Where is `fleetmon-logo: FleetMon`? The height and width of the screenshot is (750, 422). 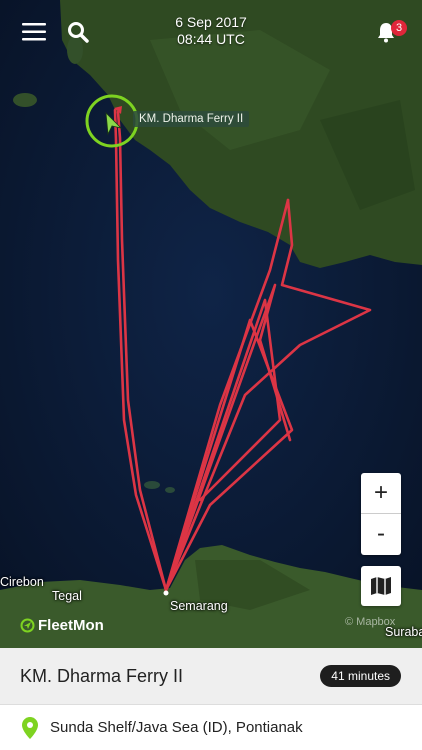 fleetmon-logo: FleetMon is located at coordinates (62, 625).